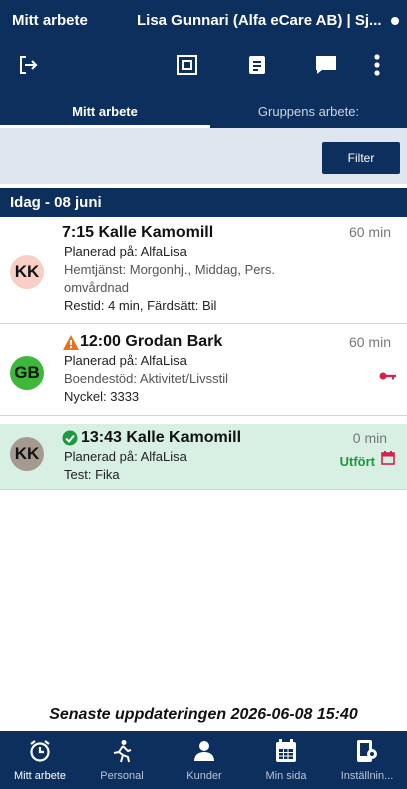 This screenshot has height=789, width=407. What do you see at coordinates (203, 714) in the screenshot?
I see `last-updated: Senaste uppdateringen 2026-06-08 15:40` at bounding box center [203, 714].